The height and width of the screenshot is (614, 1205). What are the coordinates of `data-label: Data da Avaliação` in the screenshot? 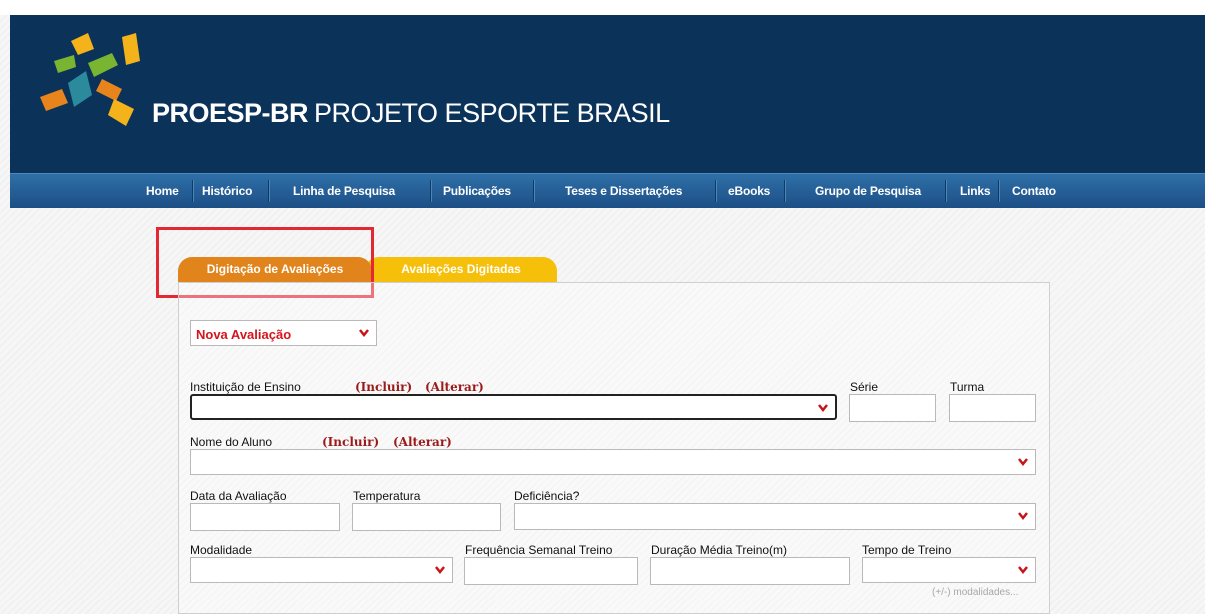 It's located at (238, 496).